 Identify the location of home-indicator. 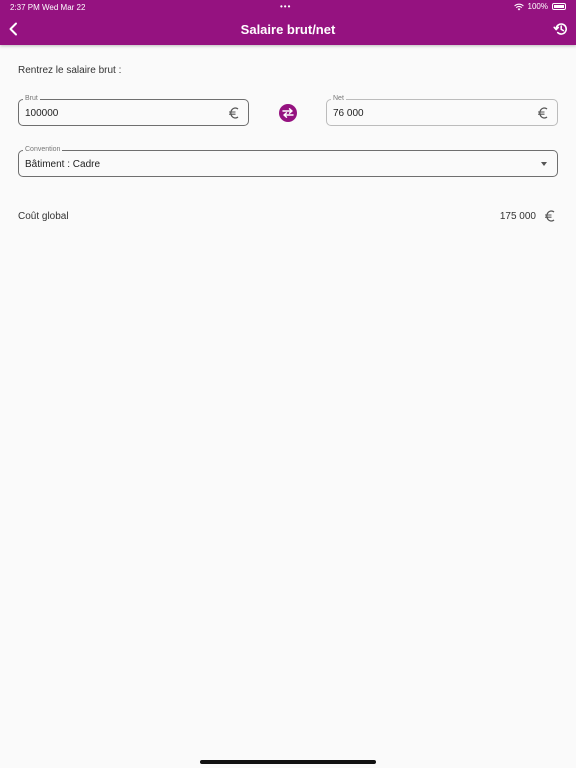
(288, 762).